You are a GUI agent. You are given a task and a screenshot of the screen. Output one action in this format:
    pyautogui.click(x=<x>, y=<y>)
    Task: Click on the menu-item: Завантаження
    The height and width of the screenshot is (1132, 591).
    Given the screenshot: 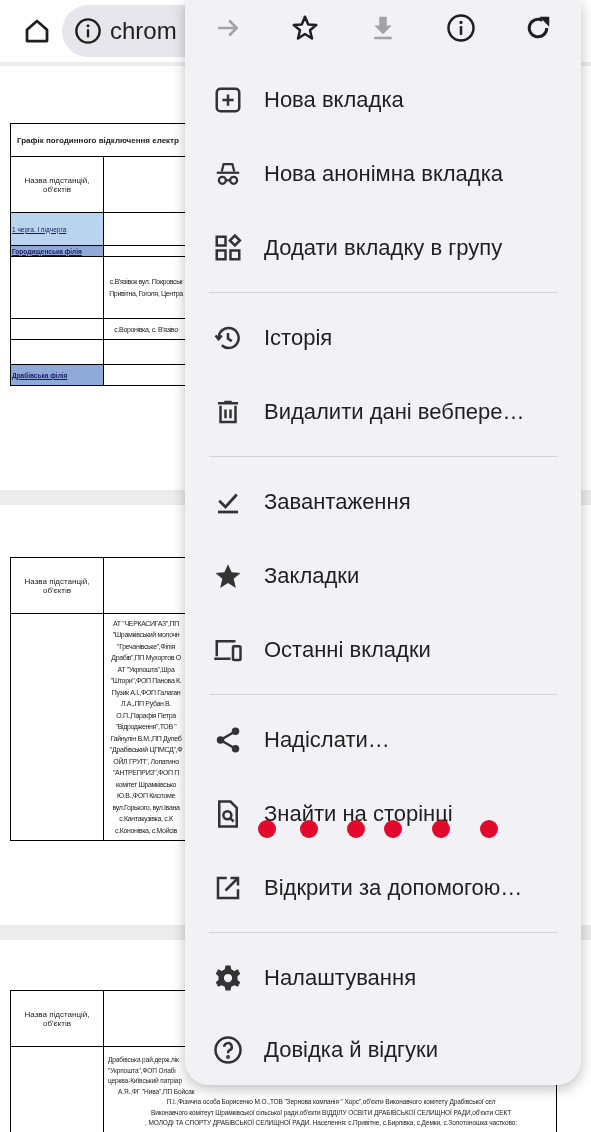 What is the action you would take?
    pyautogui.click(x=383, y=502)
    